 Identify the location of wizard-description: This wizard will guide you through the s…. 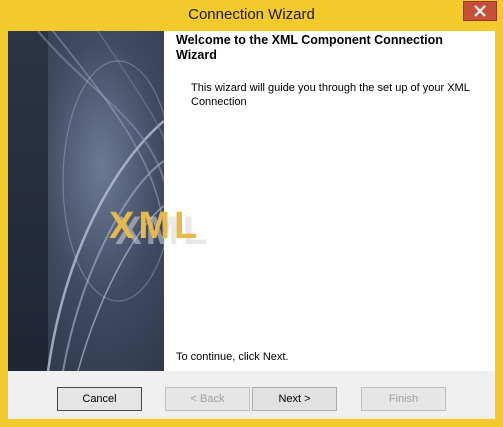
(330, 95).